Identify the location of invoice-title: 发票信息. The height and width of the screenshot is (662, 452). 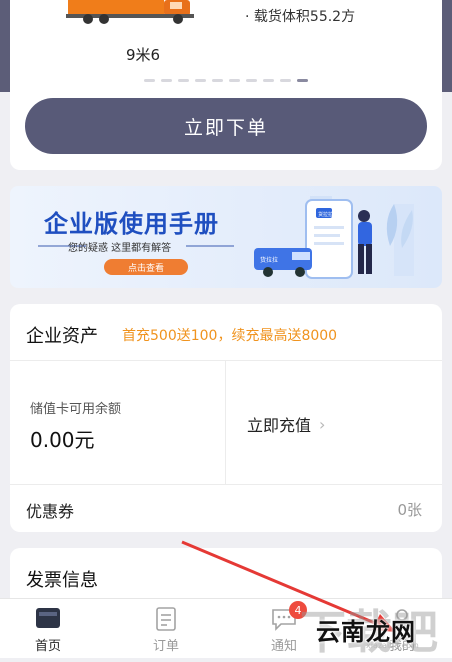
(62, 580).